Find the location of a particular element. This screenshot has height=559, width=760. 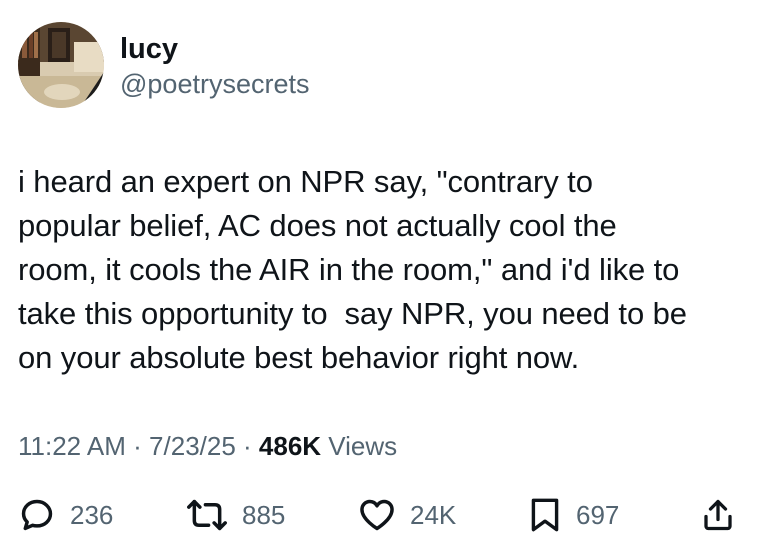

avatar is located at coordinates (61, 65).